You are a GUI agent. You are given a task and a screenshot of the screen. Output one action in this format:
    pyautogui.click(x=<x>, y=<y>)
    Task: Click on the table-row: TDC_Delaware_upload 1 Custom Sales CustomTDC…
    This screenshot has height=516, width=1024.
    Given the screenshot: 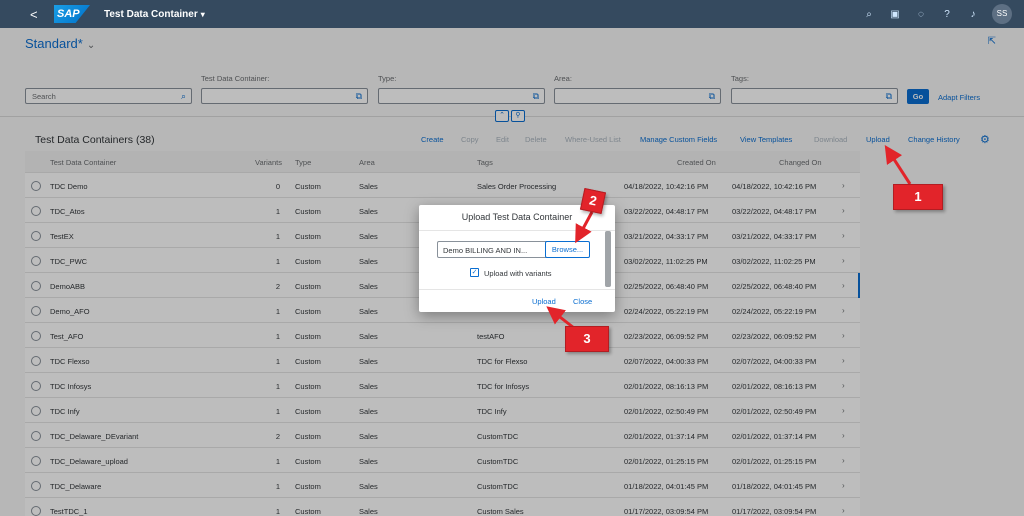 What is the action you would take?
    pyautogui.click(x=442, y=460)
    